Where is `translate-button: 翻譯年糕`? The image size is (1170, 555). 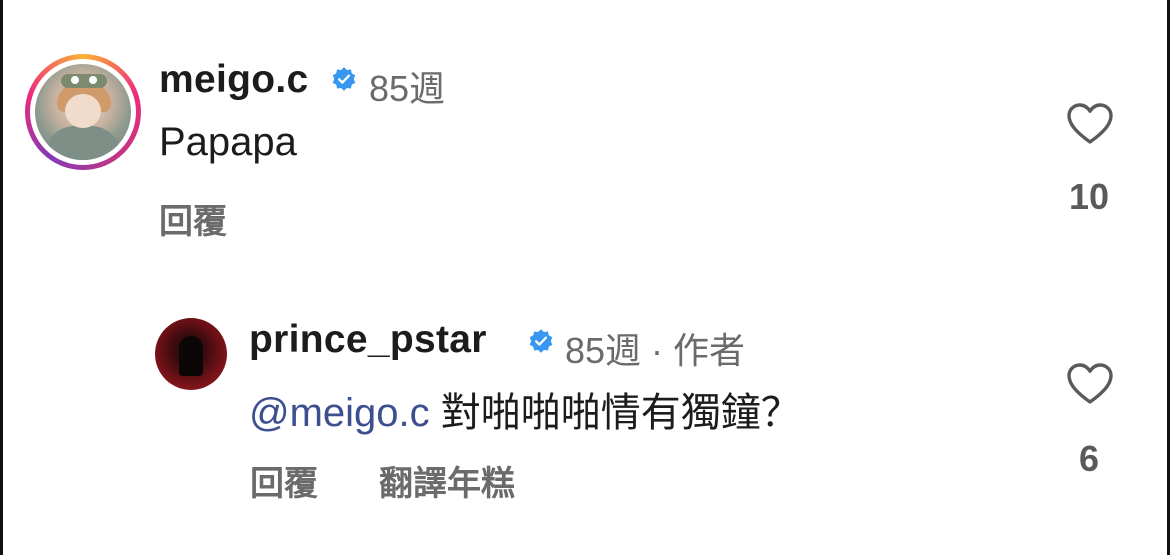 translate-button: 翻譯年糕 is located at coordinates (447, 480).